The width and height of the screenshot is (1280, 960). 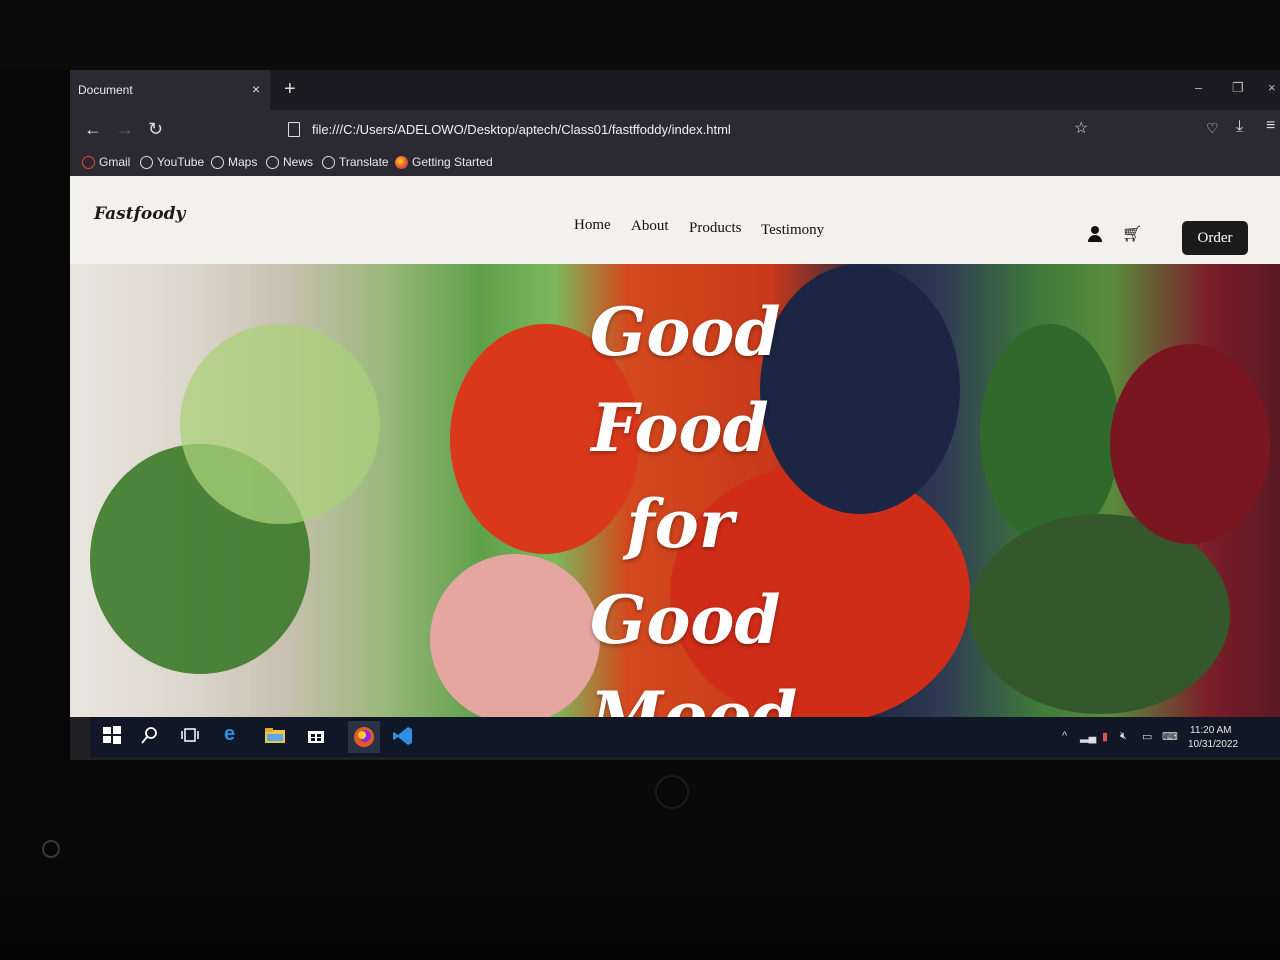 I want to click on bookmark-translate: Translate, so click(x=355, y=162).